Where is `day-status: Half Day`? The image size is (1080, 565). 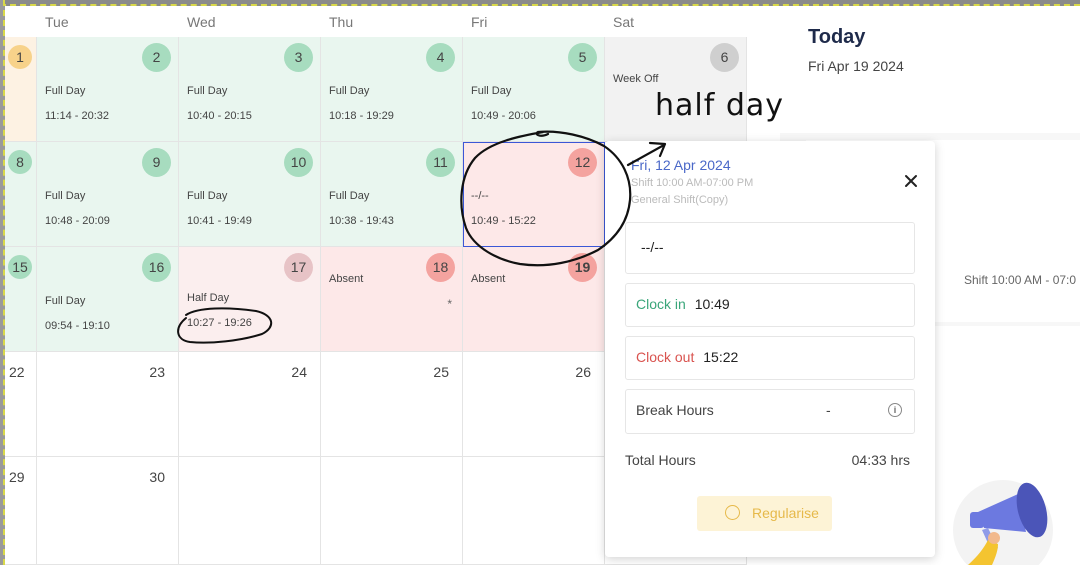 day-status: Half Day is located at coordinates (208, 298).